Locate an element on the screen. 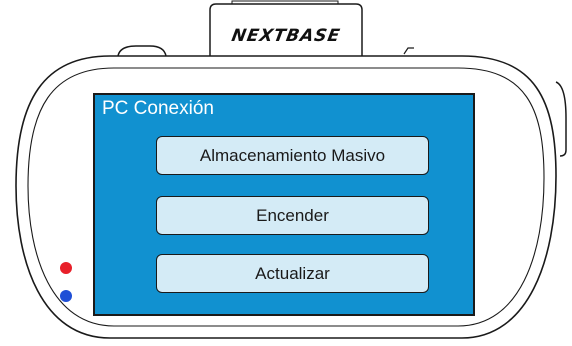 The width and height of the screenshot is (572, 346). screen-title: PC Conexión is located at coordinates (158, 108).